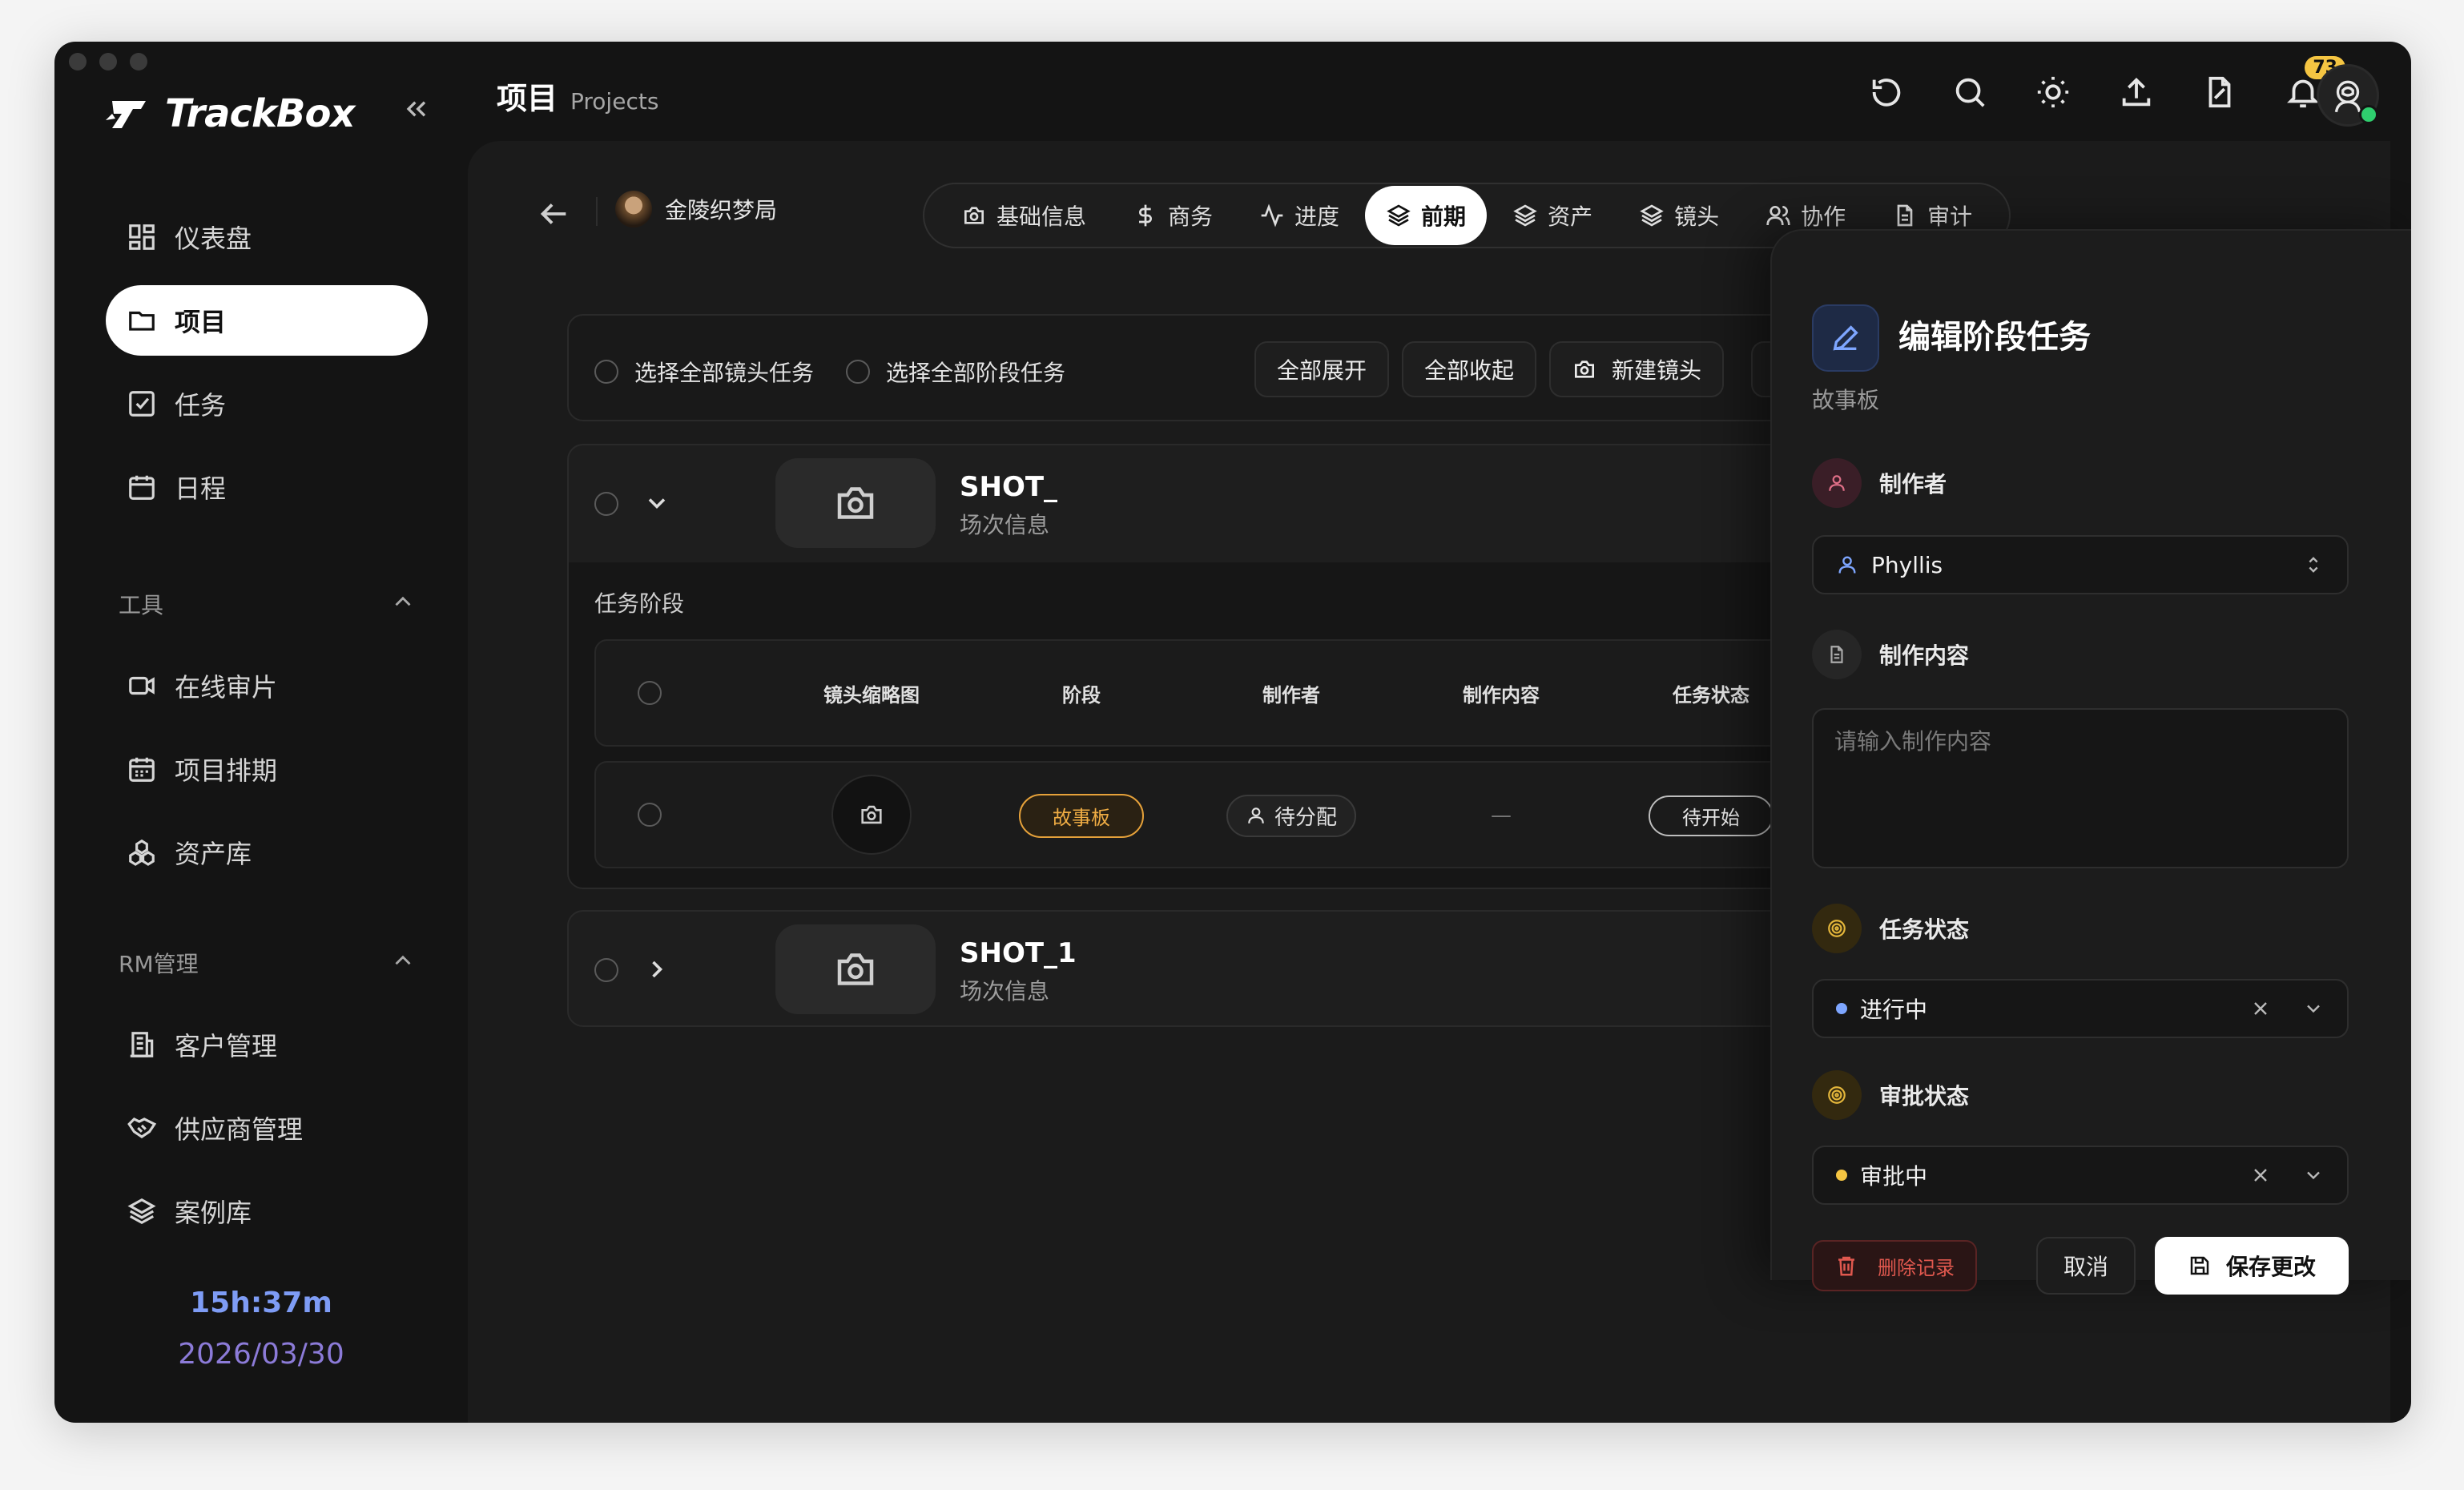  I want to click on nav-dashboard: 仪表盘, so click(267, 237).